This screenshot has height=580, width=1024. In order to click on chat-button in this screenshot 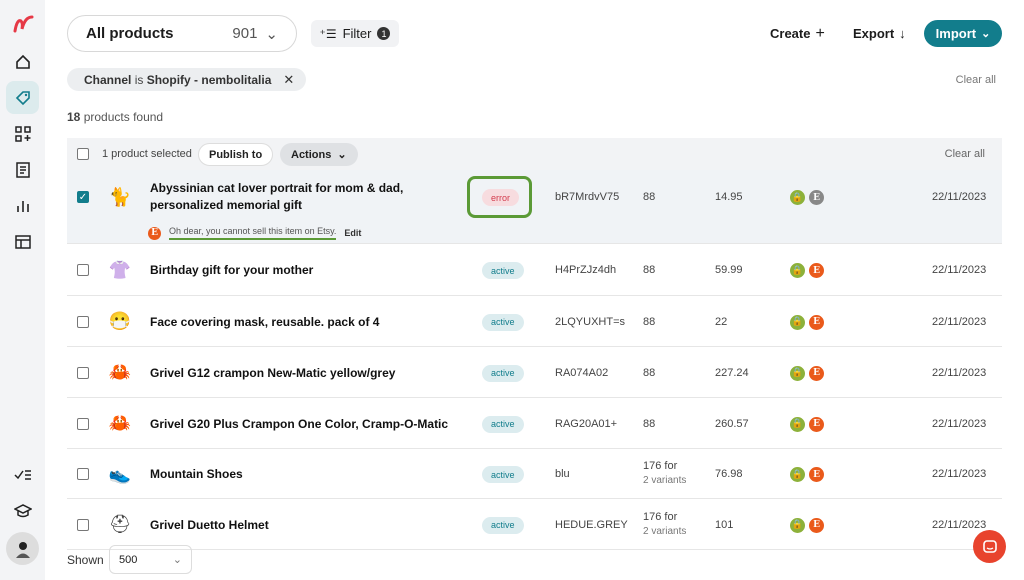, I will do `click(989, 546)`.